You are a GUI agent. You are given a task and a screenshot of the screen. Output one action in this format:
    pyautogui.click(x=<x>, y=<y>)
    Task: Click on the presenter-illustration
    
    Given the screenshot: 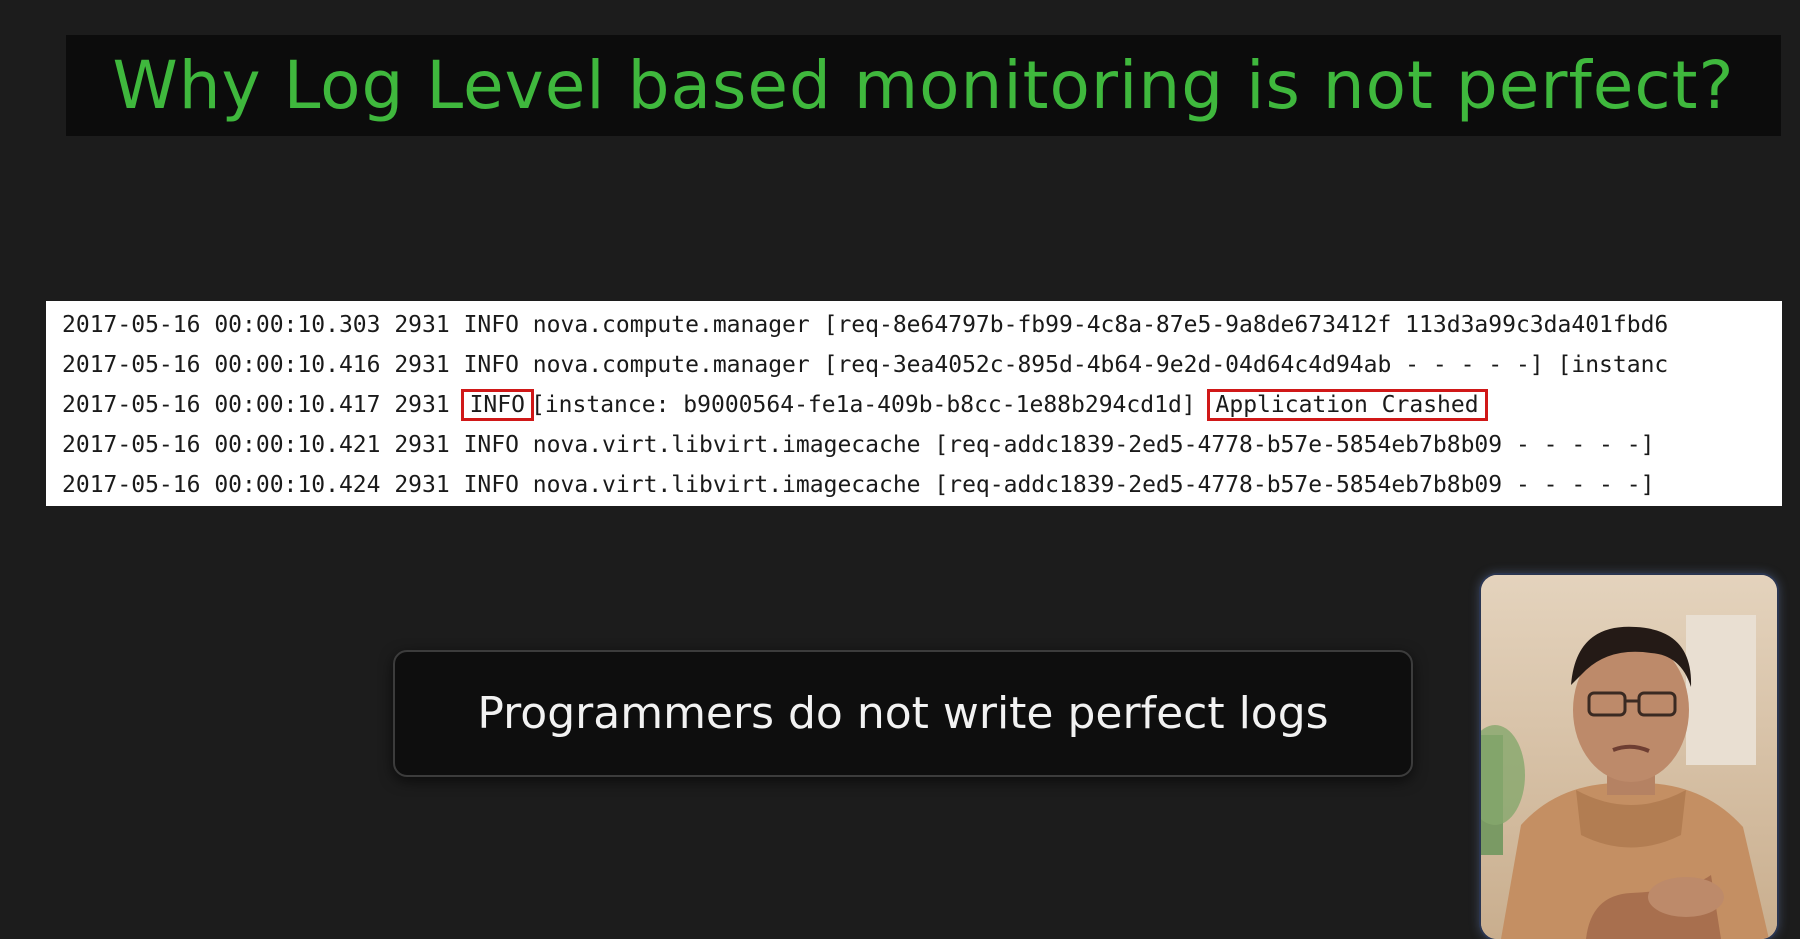 What is the action you would take?
    pyautogui.click(x=1629, y=757)
    